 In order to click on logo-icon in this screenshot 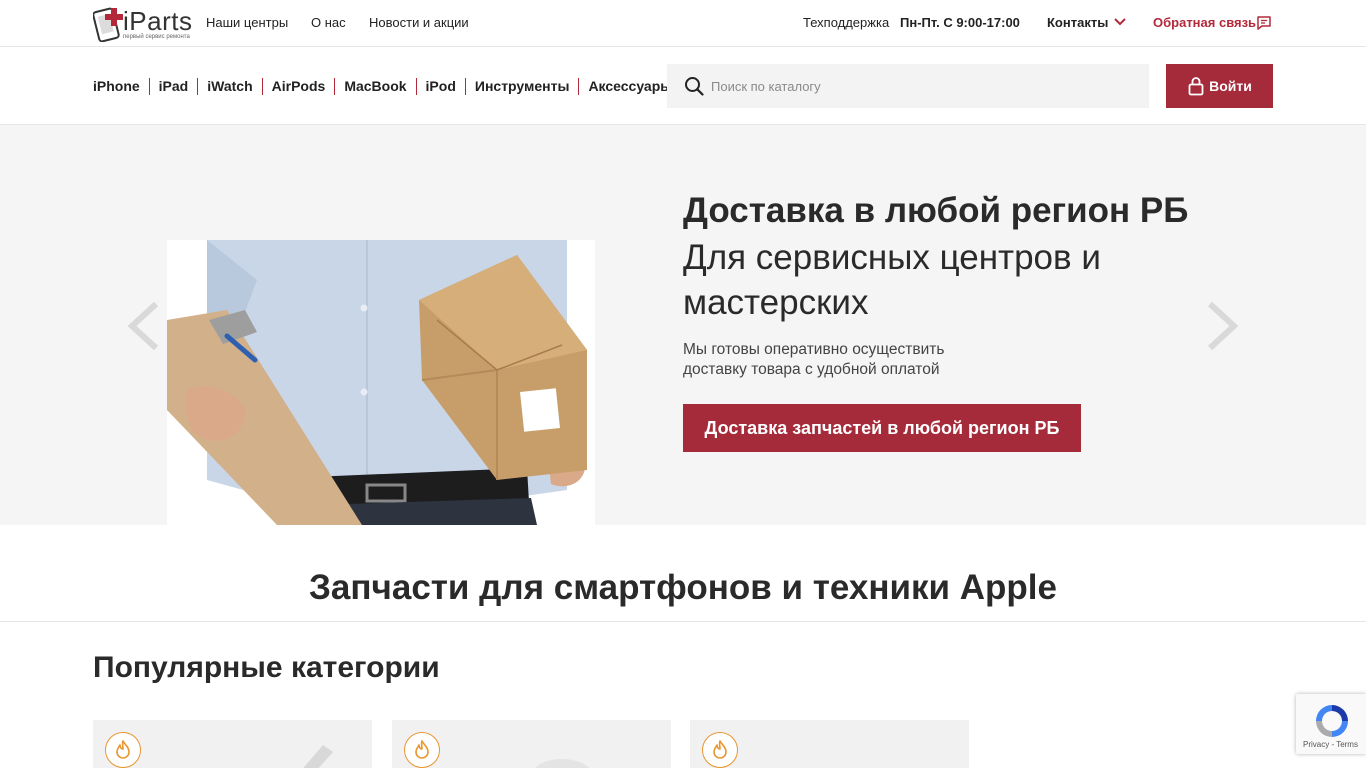, I will do `click(108, 24)`.